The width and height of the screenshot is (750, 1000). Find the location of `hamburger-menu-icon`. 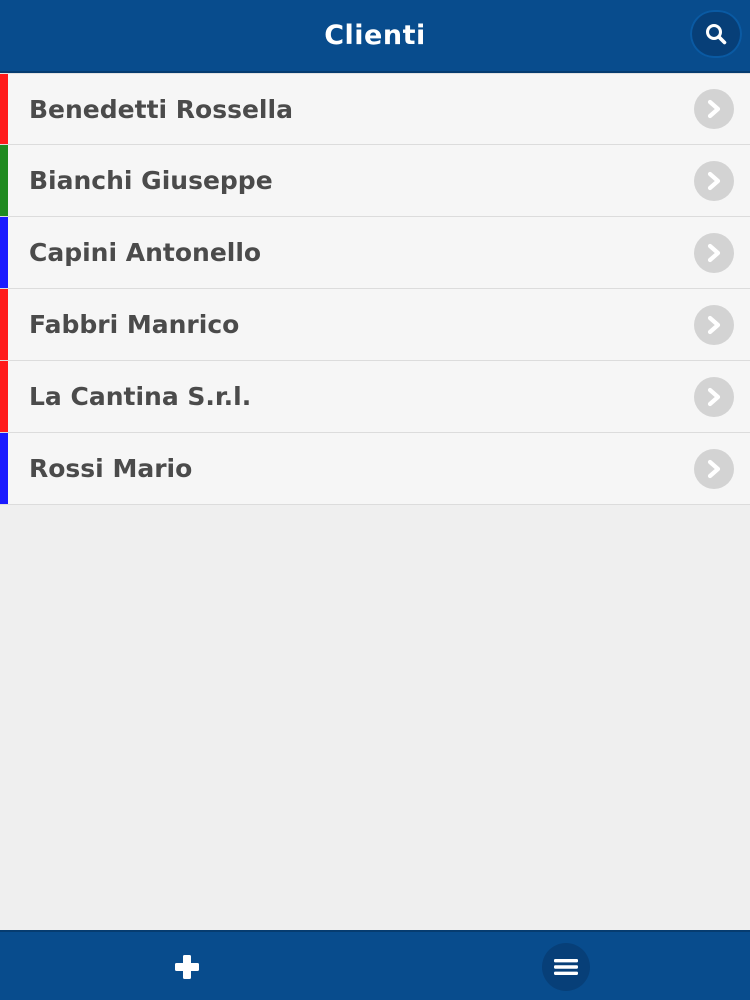

hamburger-menu-icon is located at coordinates (566, 967).